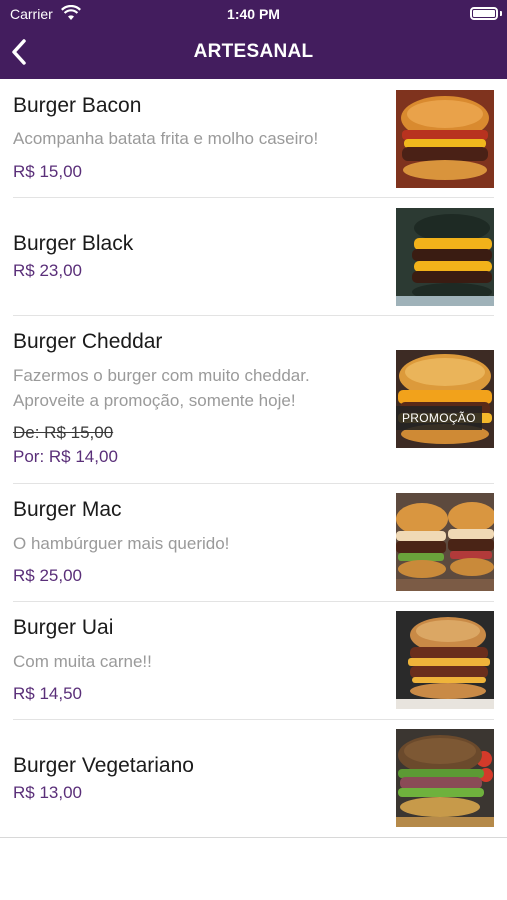 The height and width of the screenshot is (900, 507). I want to click on item-old-price: De: R$ 15,00, so click(63, 432).